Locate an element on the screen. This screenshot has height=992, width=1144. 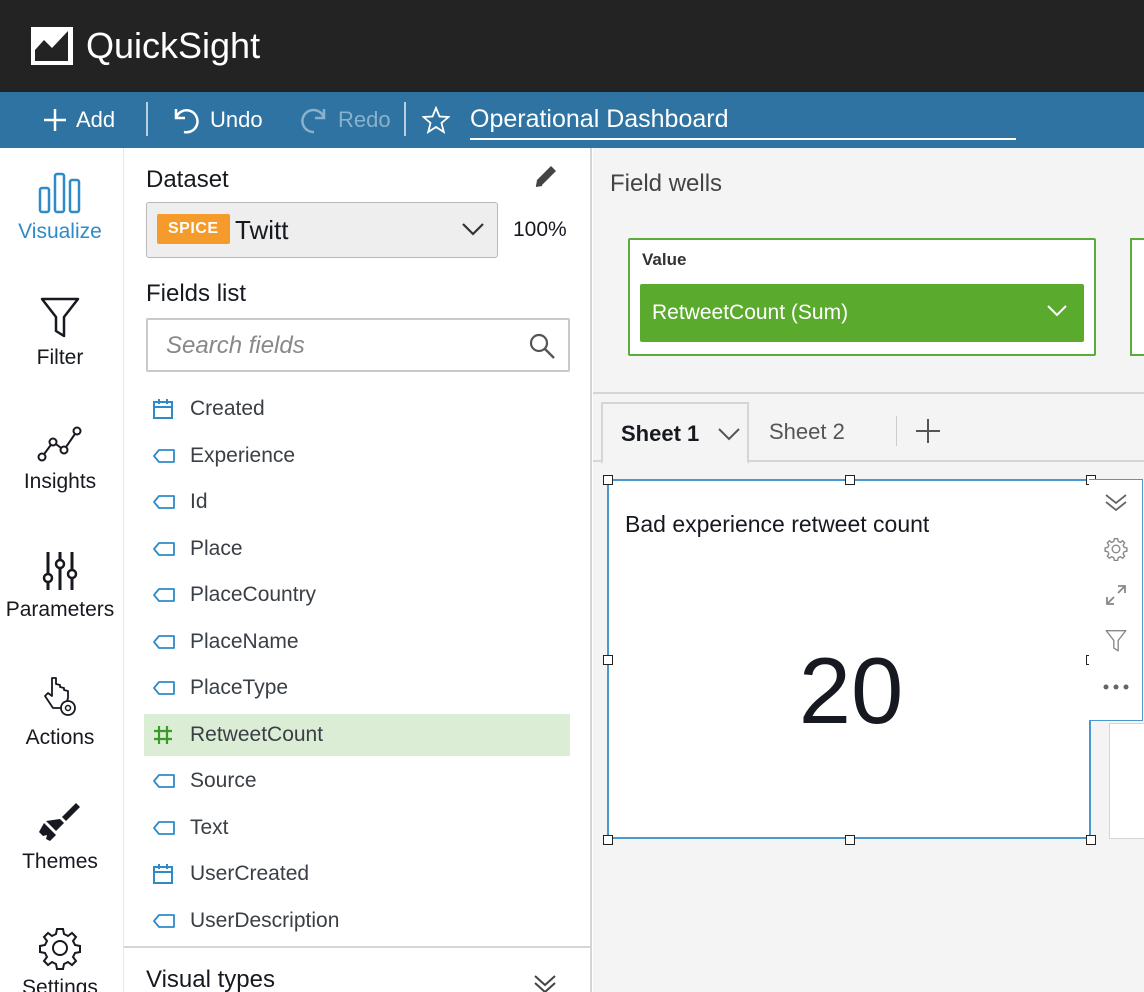
value-well: Value RetweetCount (Sum) is located at coordinates (862, 297).